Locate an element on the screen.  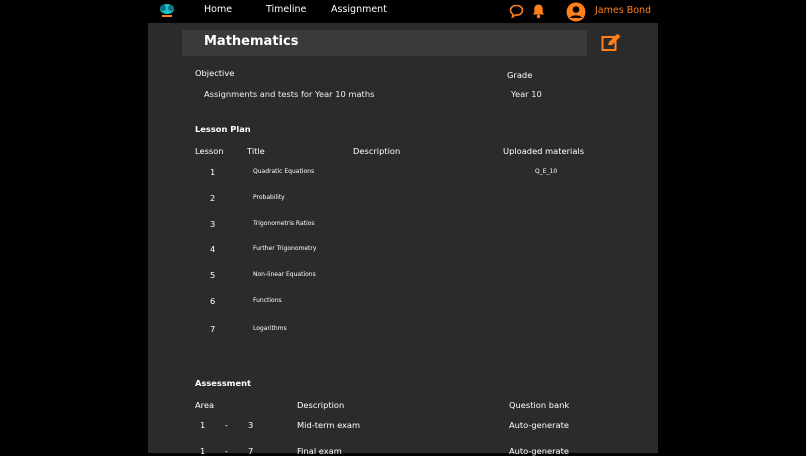
lesson-number: 3 is located at coordinates (213, 224).